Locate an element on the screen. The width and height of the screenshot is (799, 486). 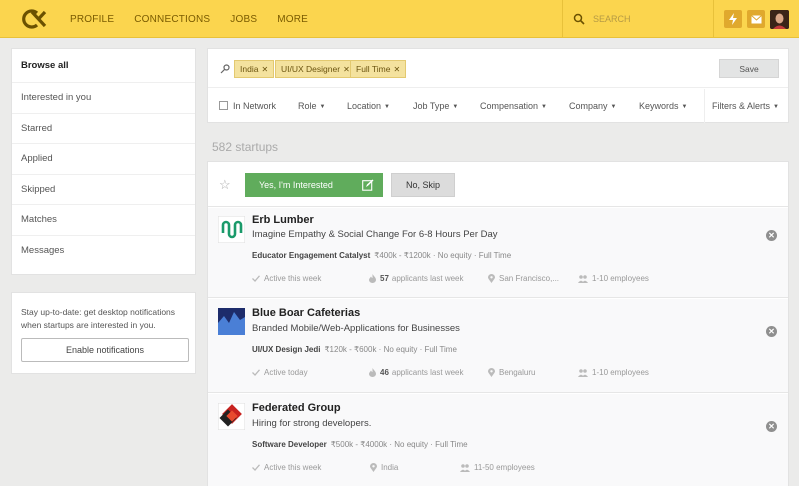
company-tagline: Hiring for strong developers. is located at coordinates (312, 423).